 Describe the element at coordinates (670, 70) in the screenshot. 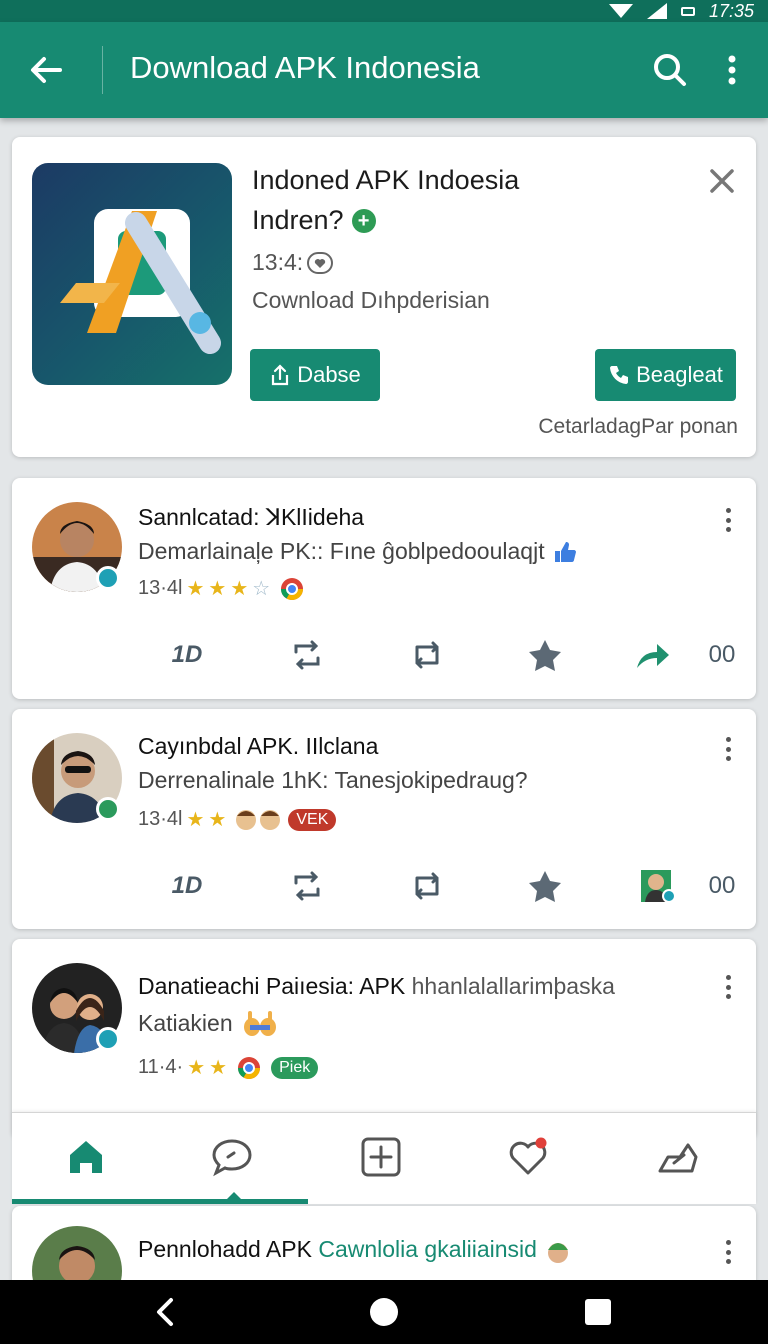

I see `search-button` at that location.